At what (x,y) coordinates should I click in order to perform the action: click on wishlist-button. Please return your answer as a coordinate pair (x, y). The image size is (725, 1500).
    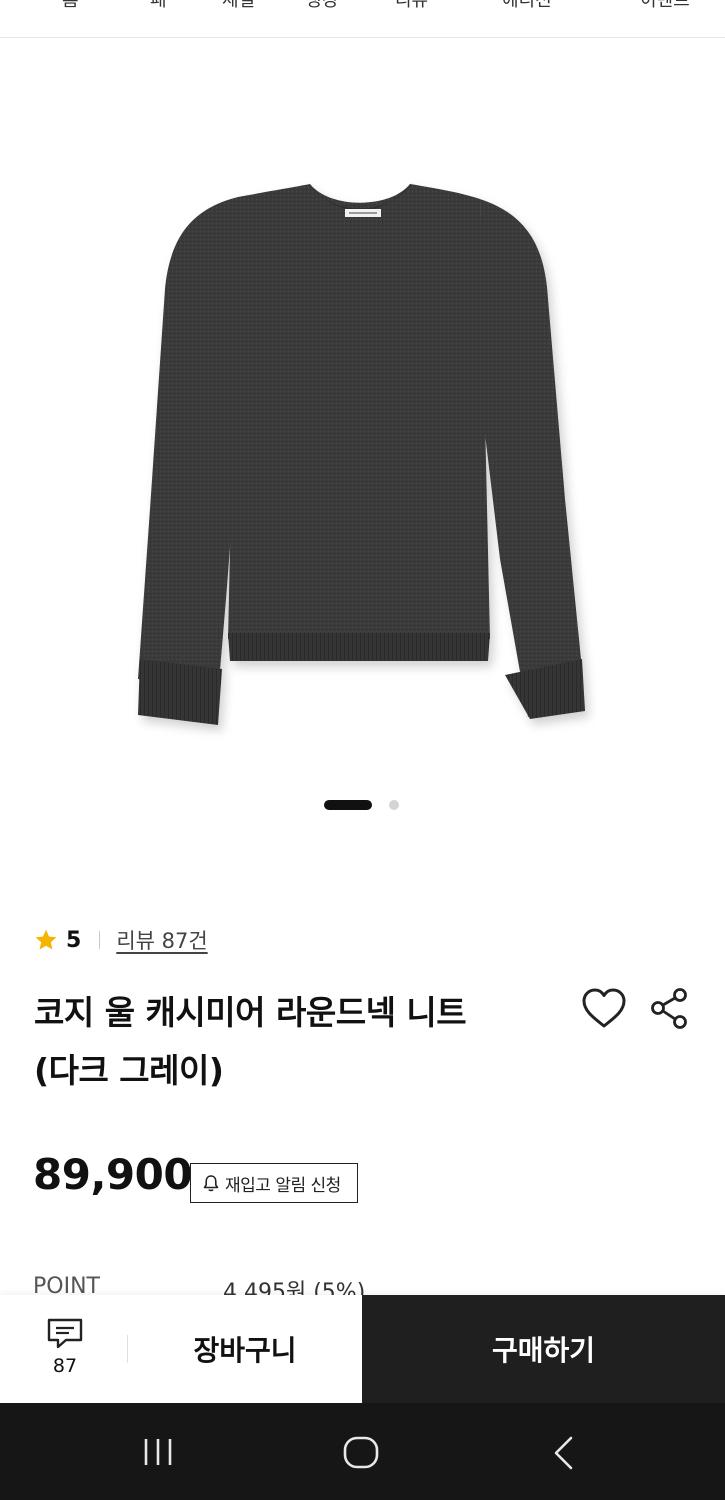
    Looking at the image, I should click on (604, 1009).